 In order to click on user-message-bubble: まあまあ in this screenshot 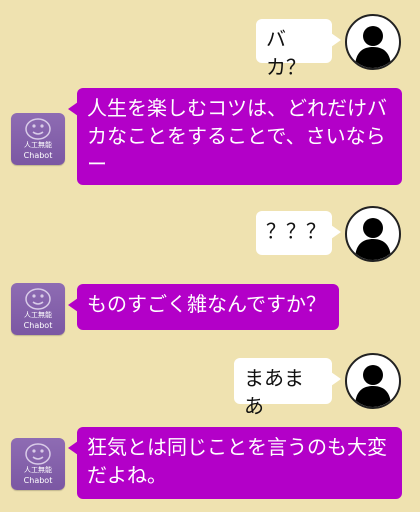, I will do `click(287, 388)`.